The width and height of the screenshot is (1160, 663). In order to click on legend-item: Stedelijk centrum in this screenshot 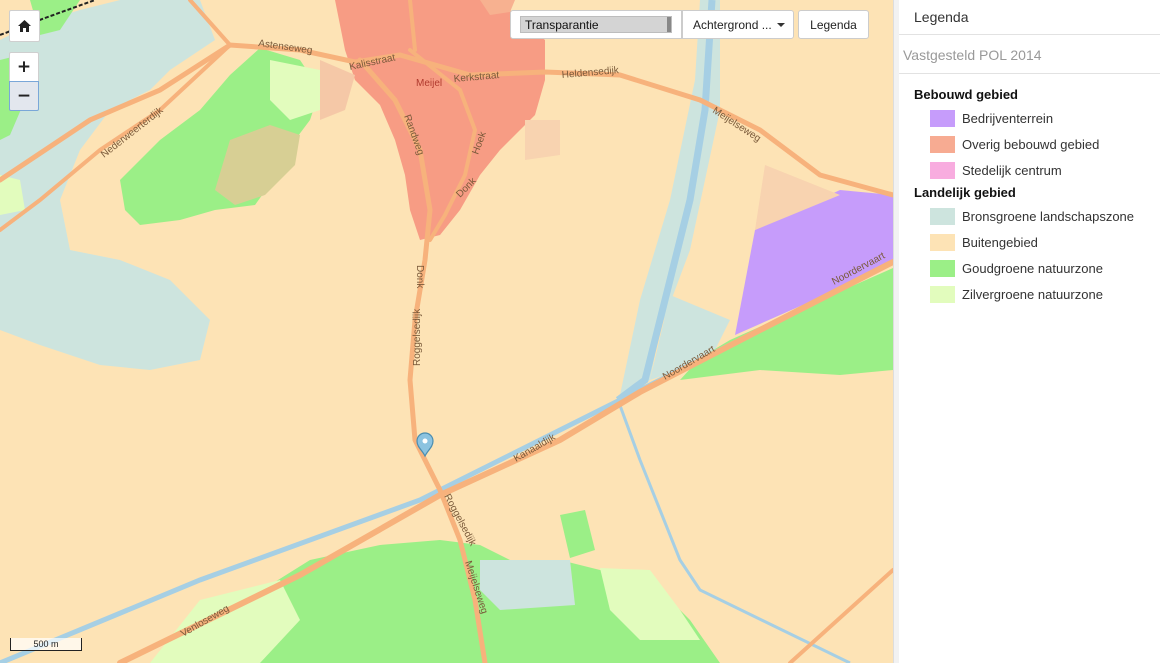, I will do `click(1029, 170)`.